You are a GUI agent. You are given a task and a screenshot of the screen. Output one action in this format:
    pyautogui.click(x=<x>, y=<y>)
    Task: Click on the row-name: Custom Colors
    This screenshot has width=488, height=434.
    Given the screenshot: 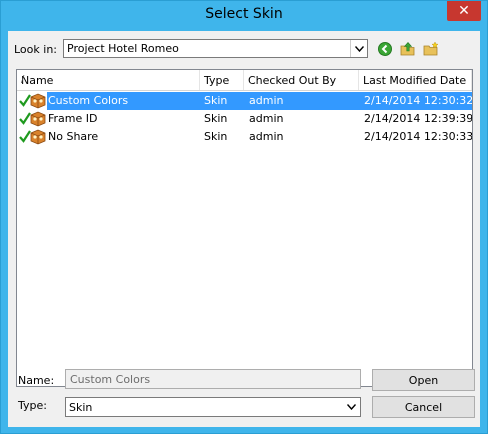 What is the action you would take?
    pyautogui.click(x=88, y=100)
    